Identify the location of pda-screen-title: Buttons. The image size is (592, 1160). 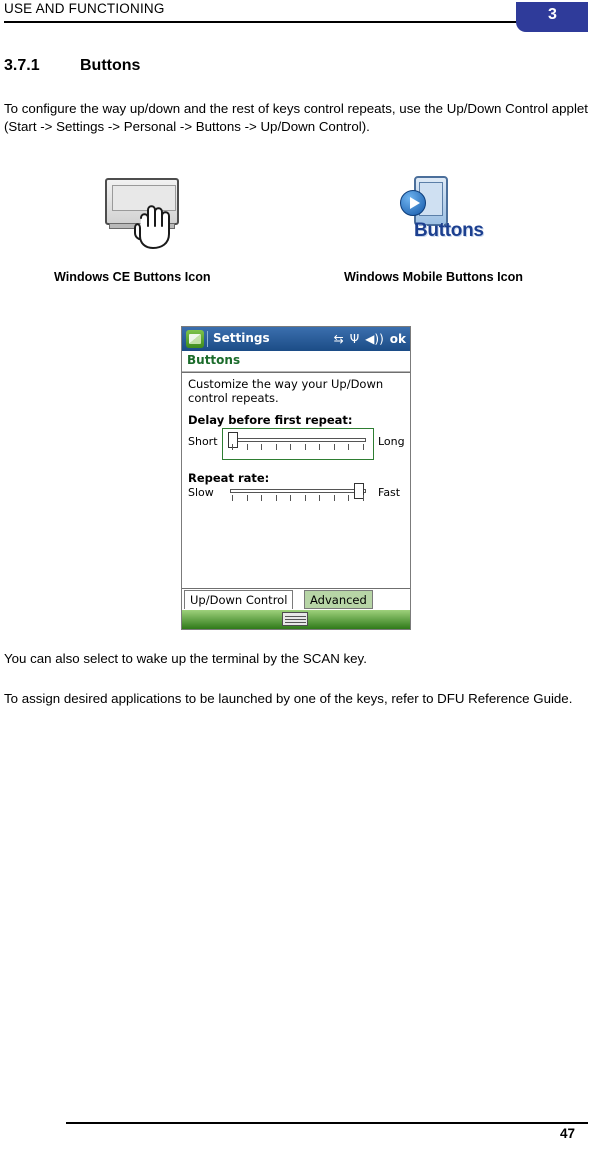
(214, 360).